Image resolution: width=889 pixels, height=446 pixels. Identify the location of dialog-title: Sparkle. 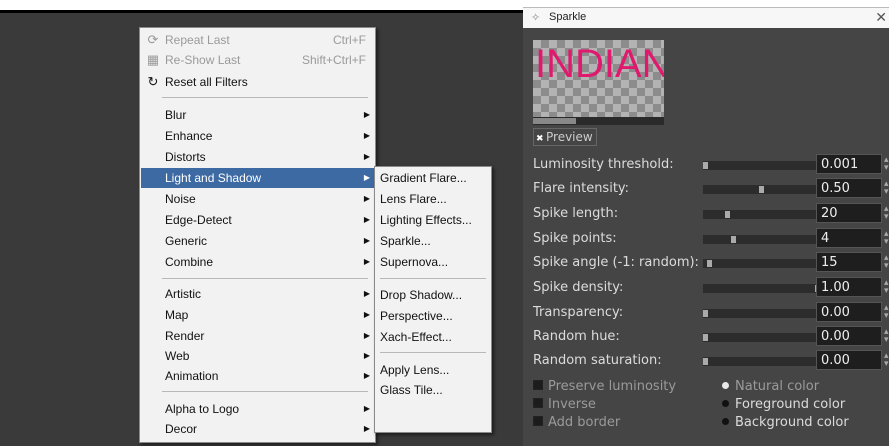
(568, 17).